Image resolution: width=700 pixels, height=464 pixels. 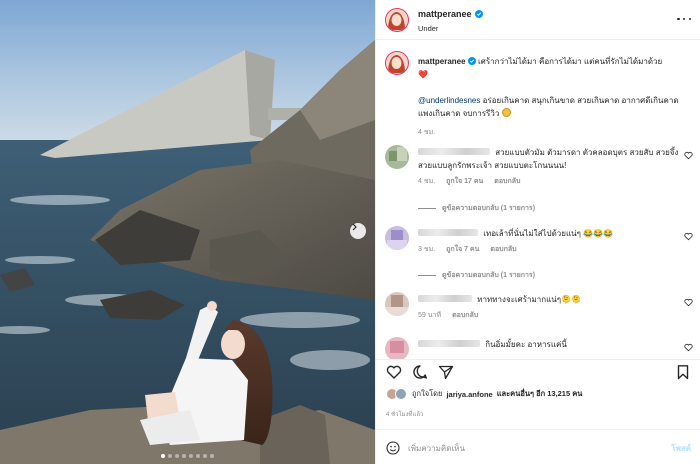 What do you see at coordinates (401, 394) in the screenshot?
I see `liker-avatar` at bounding box center [401, 394].